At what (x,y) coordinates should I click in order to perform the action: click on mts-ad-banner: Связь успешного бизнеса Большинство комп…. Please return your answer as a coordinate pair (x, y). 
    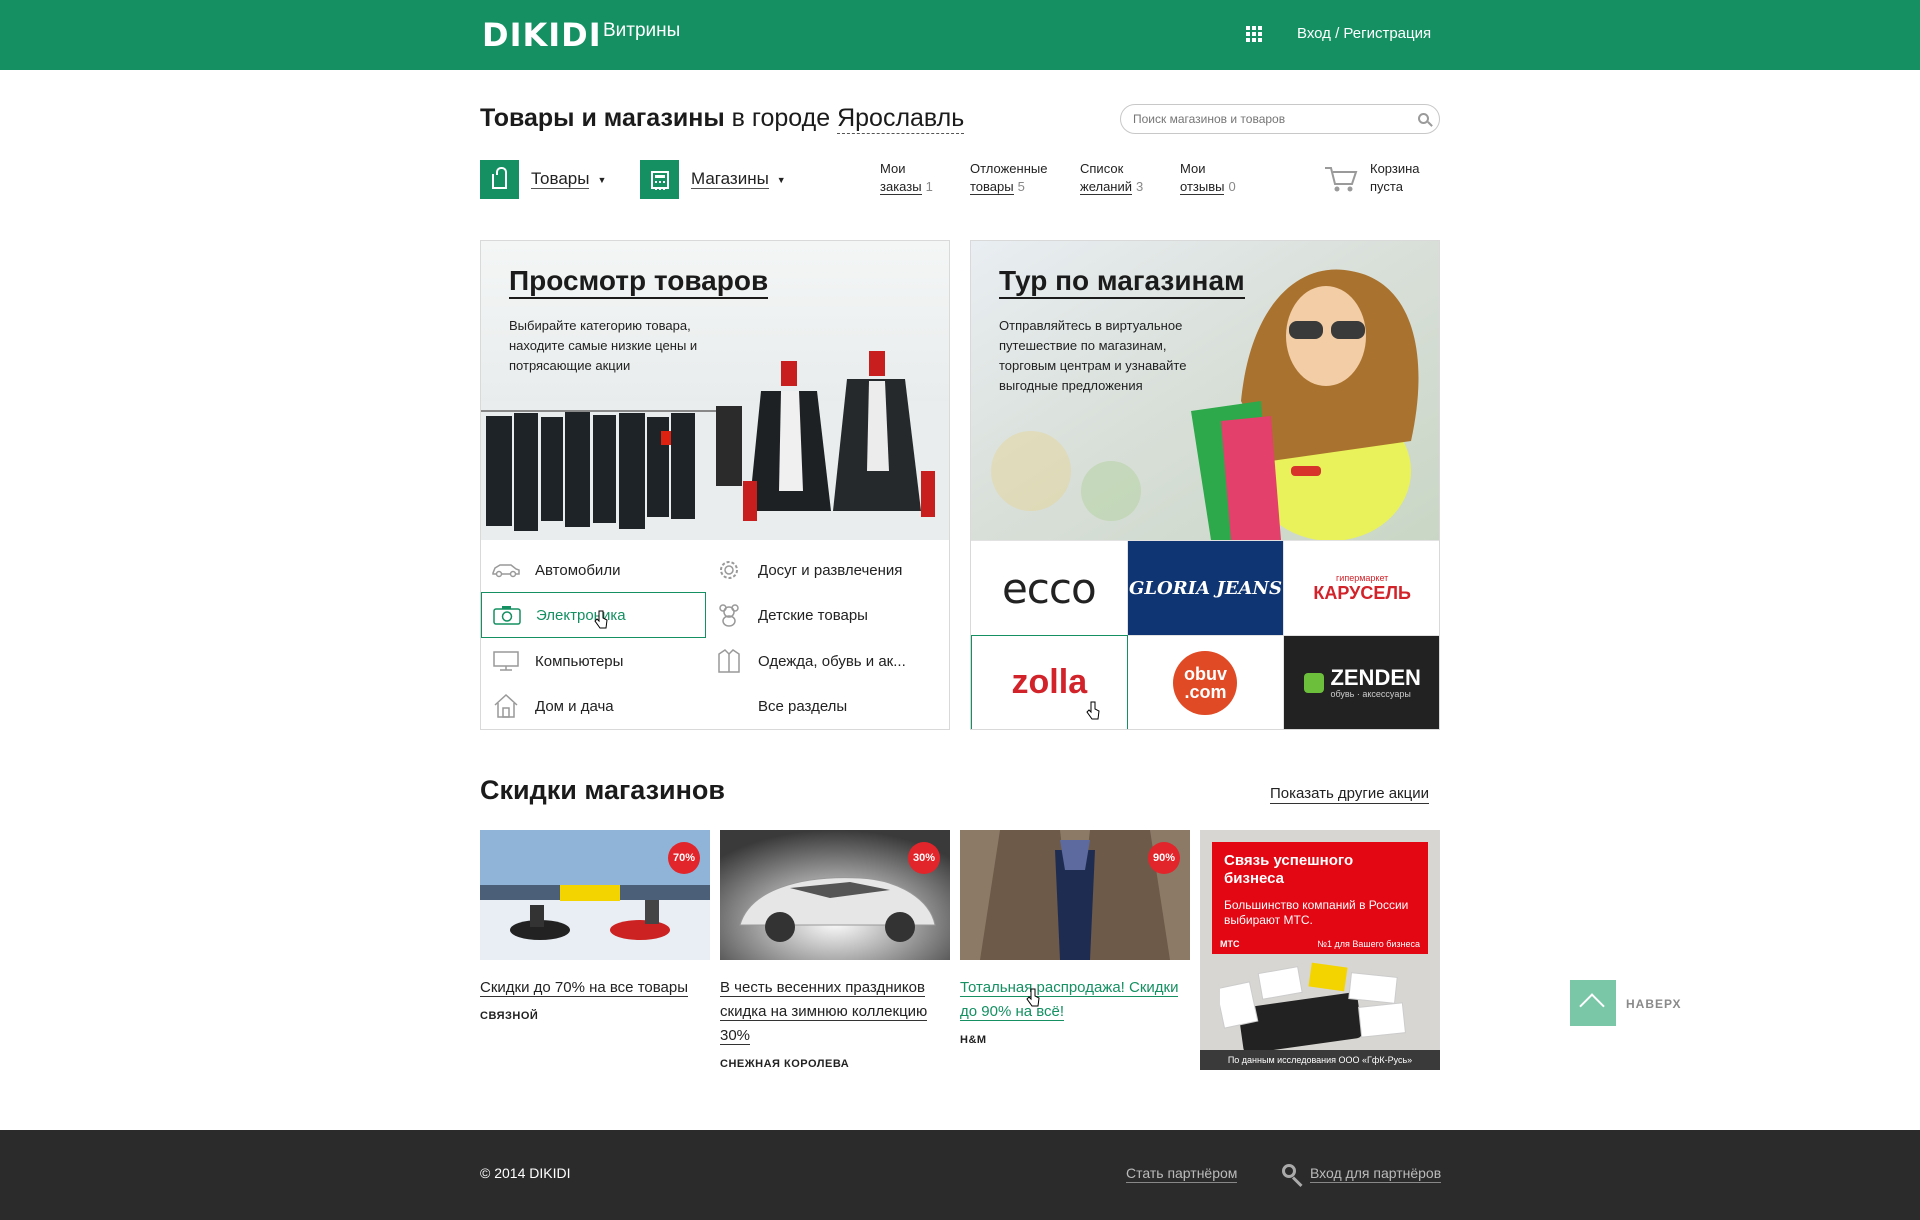
    Looking at the image, I should click on (1320, 950).